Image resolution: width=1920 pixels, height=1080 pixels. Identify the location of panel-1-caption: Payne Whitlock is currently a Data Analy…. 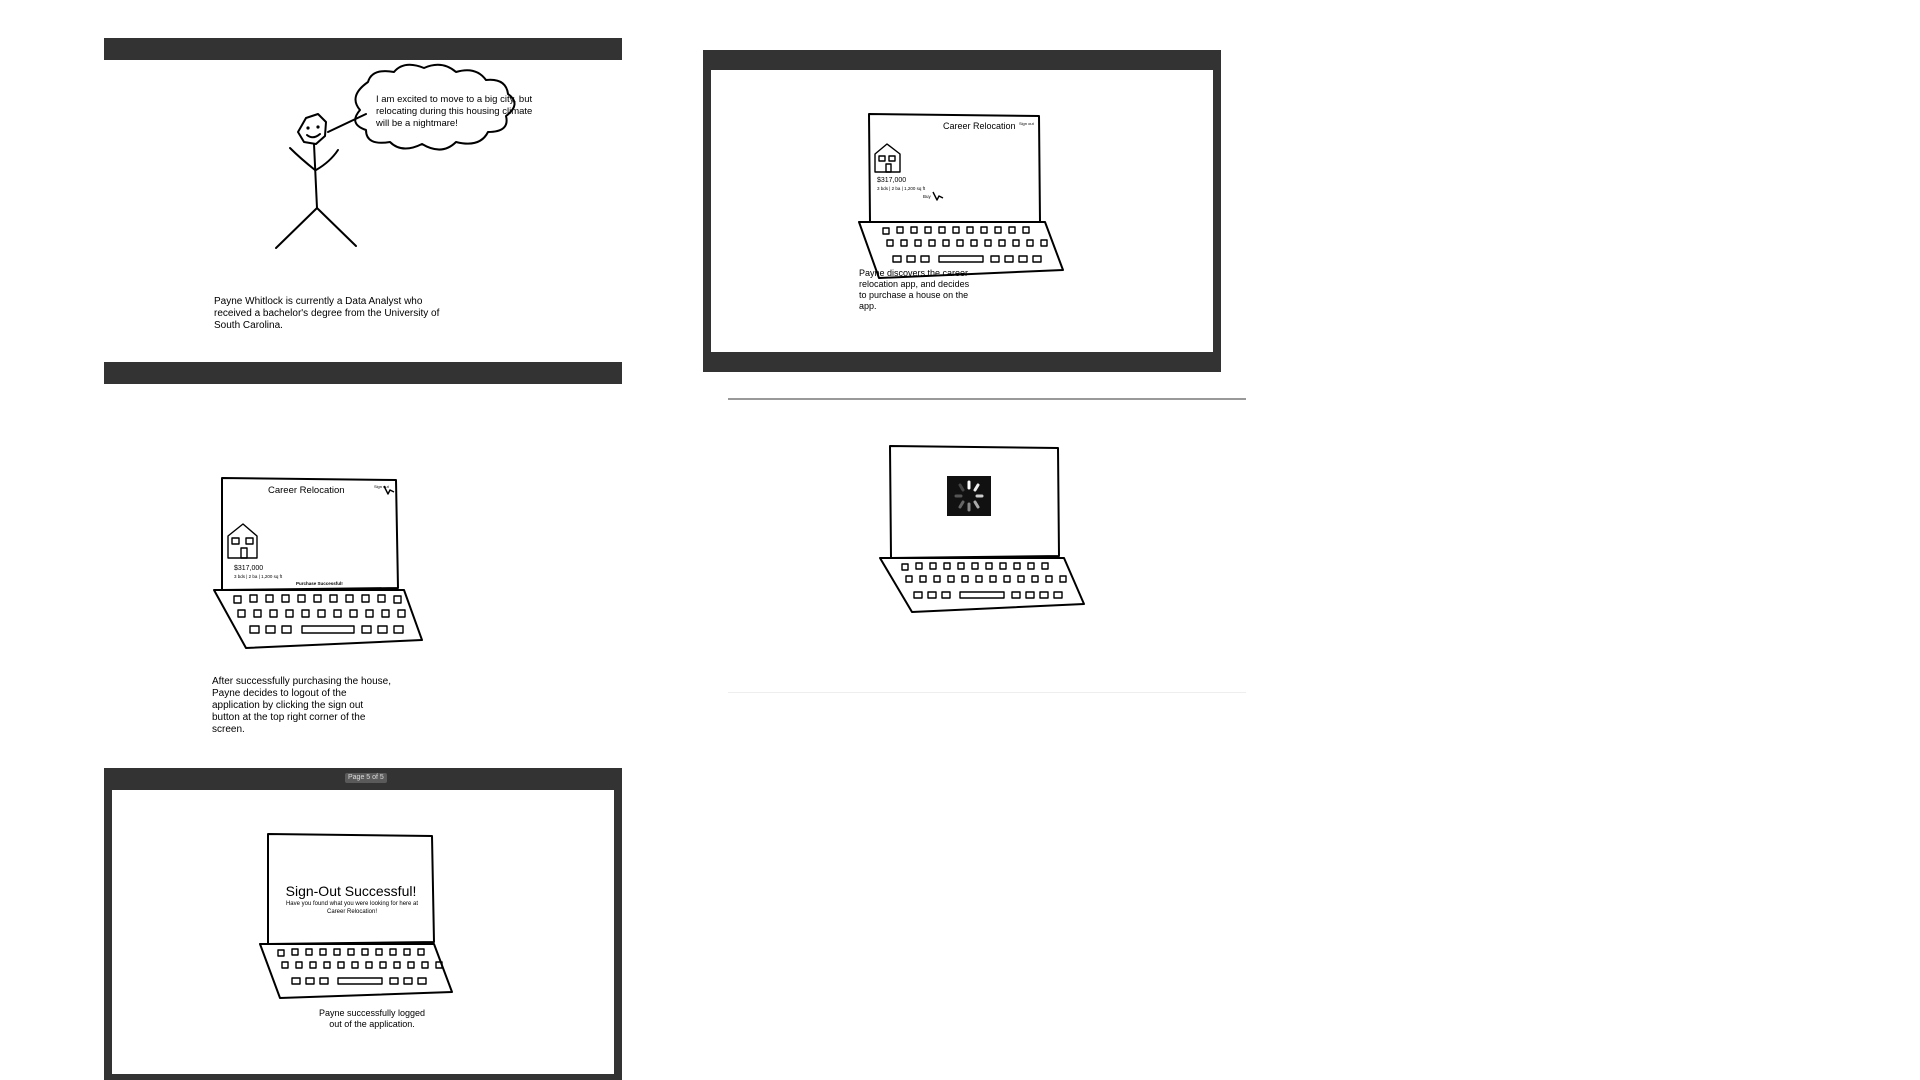
(327, 313).